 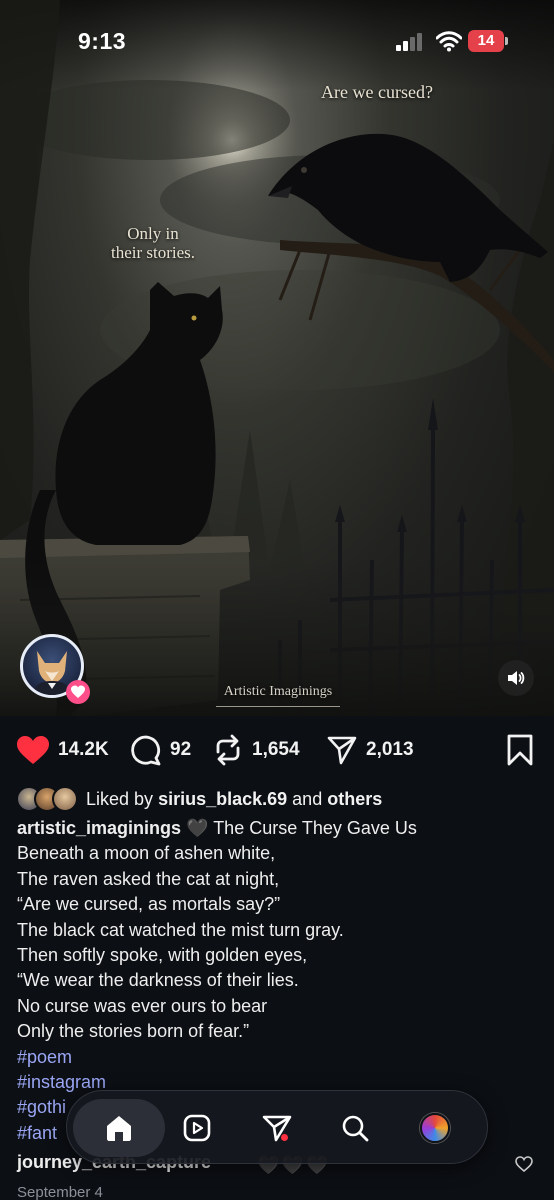 I want to click on home-icon, so click(x=119, y=1128).